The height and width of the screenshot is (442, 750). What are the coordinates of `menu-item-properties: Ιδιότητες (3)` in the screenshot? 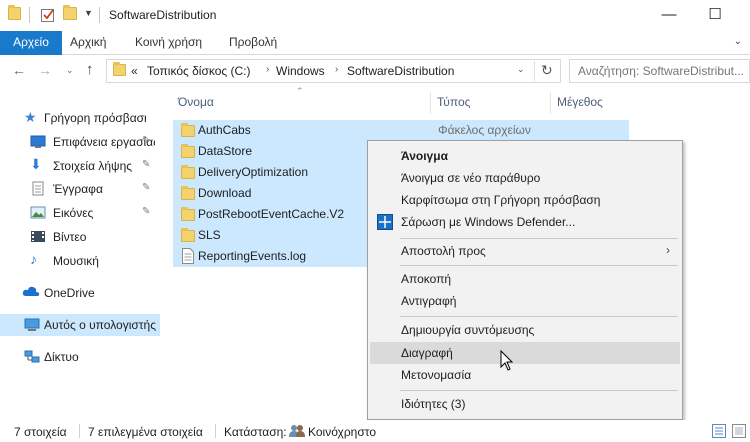 It's located at (525, 404).